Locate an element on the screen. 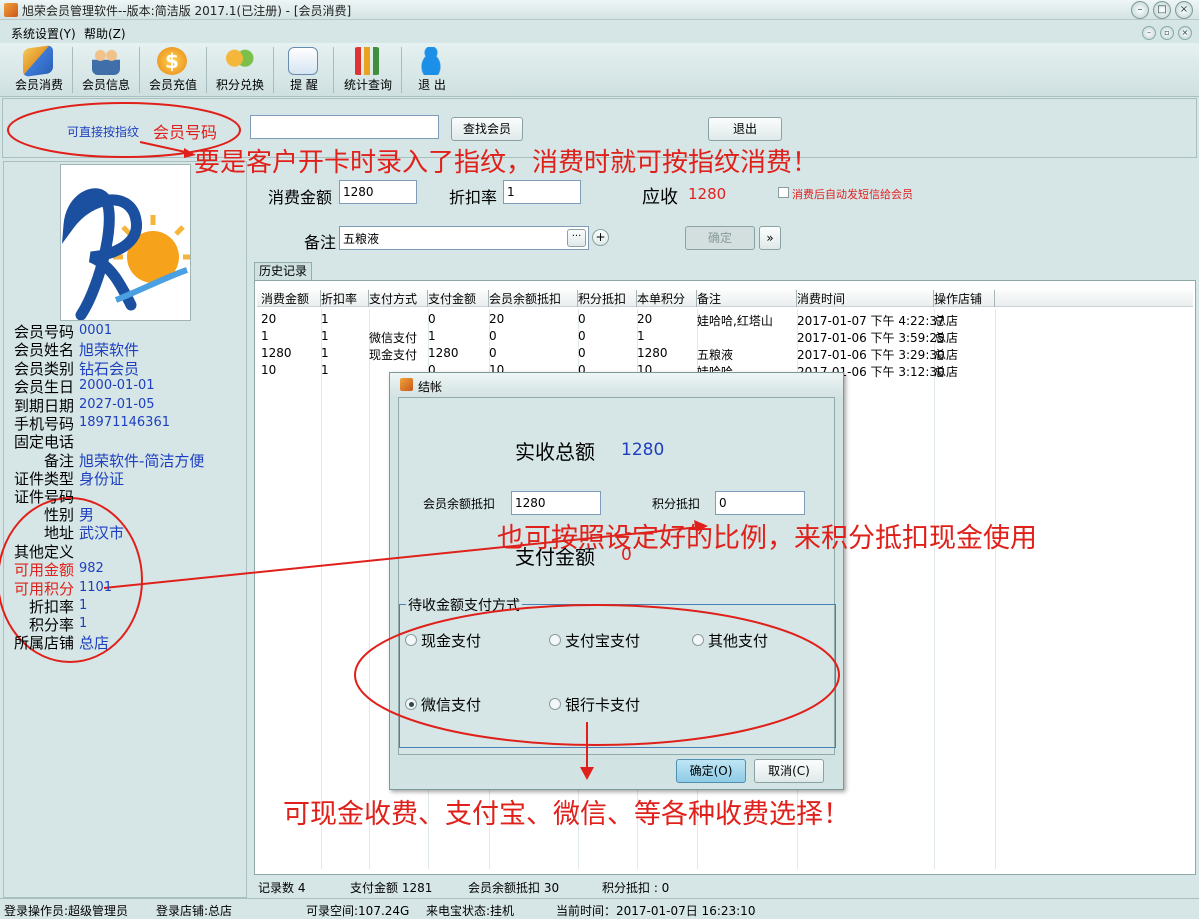 The height and width of the screenshot is (919, 1199). mdi-close-icon: × is located at coordinates (1185, 33).